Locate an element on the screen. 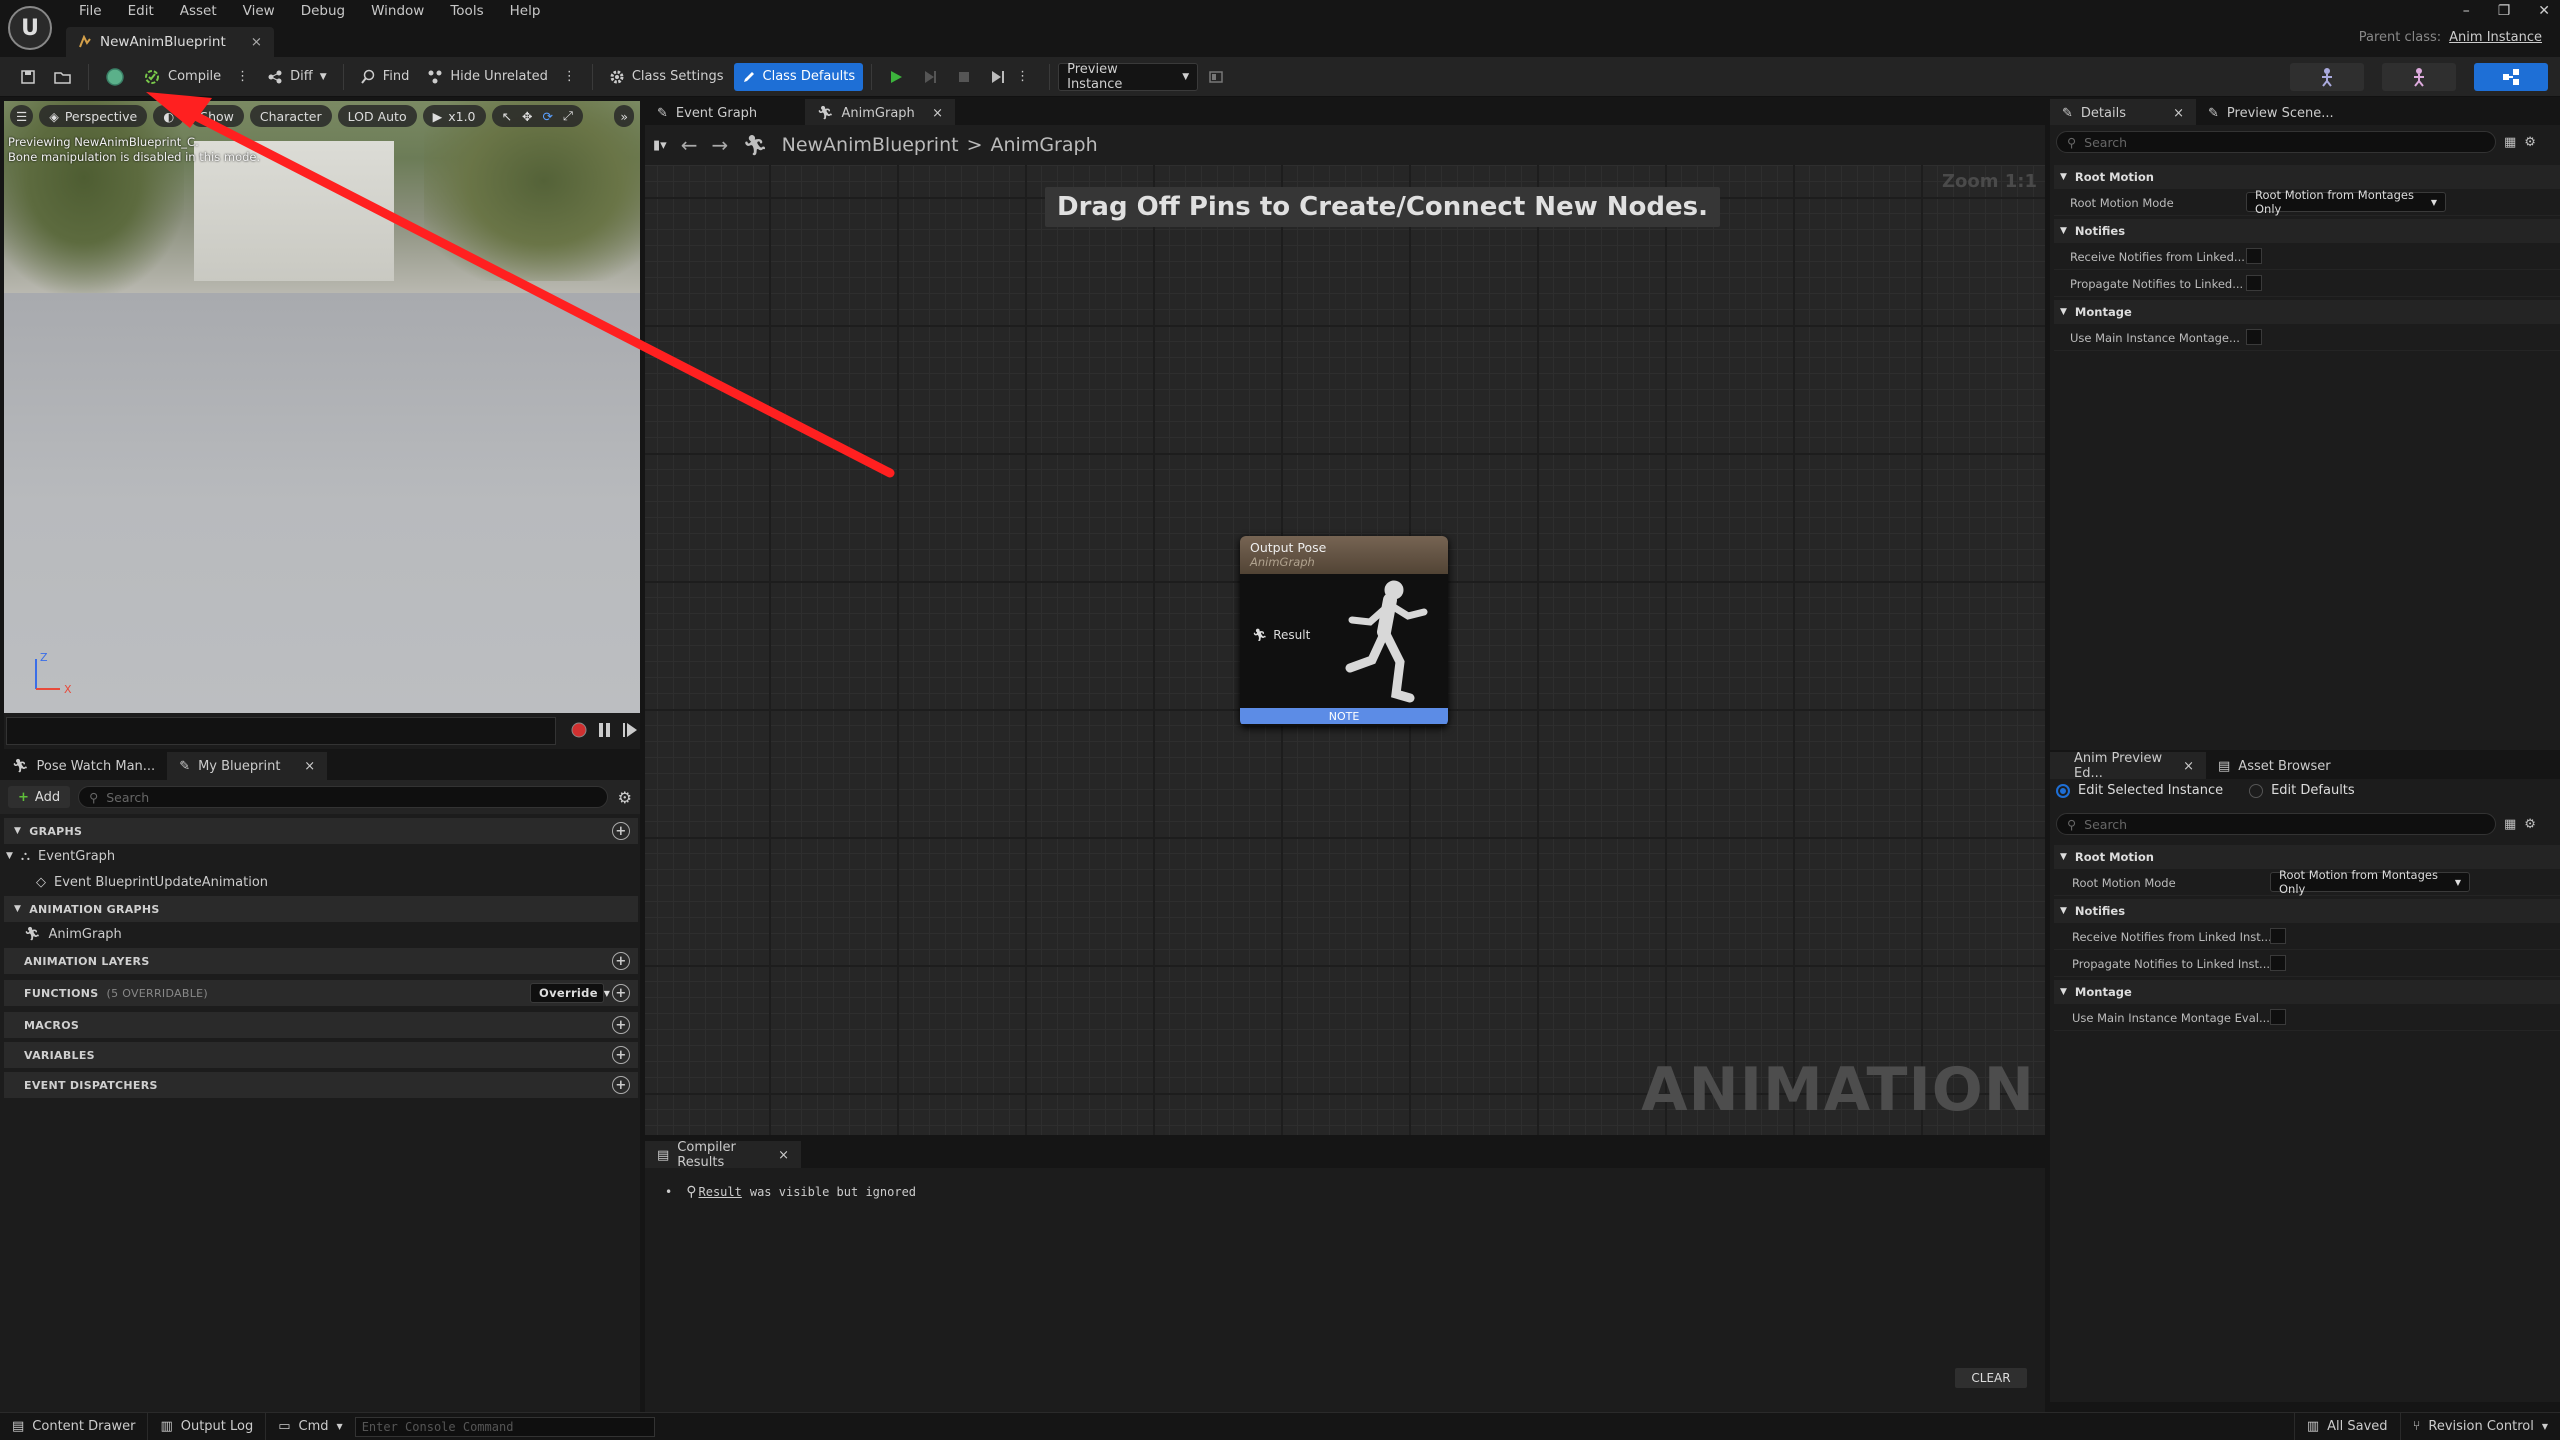  output-pose-node: Output Pose AnimGraph 🏃︎ Result NOTE is located at coordinates (1344, 631).